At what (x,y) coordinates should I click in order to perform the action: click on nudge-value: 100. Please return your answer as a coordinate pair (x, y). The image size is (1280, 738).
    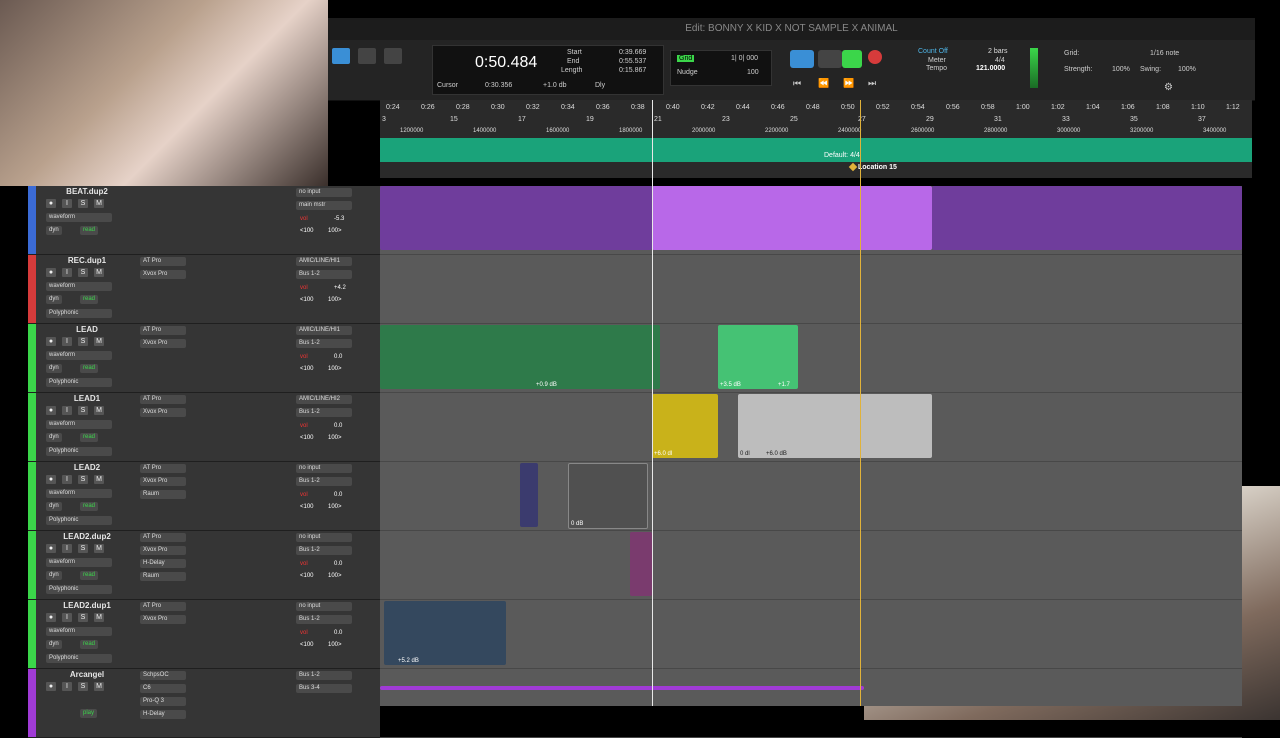
    Looking at the image, I should click on (753, 72).